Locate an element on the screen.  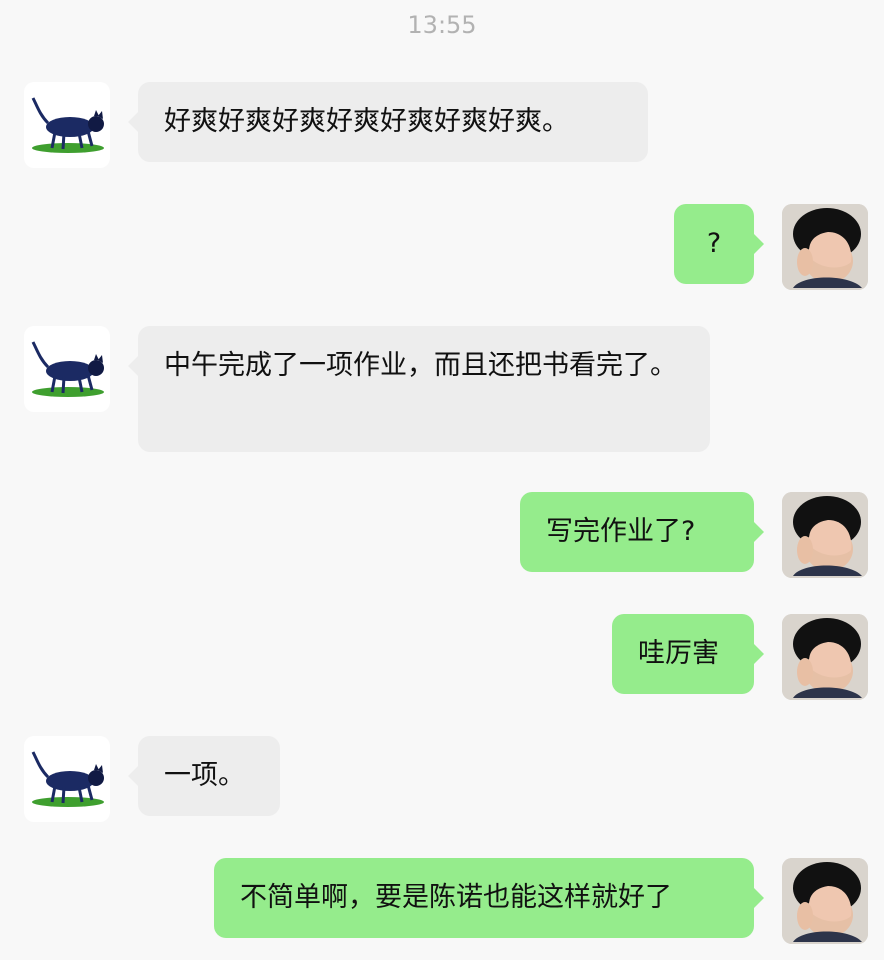
message-row-outgoing: 哇厉害 is located at coordinates (442, 657).